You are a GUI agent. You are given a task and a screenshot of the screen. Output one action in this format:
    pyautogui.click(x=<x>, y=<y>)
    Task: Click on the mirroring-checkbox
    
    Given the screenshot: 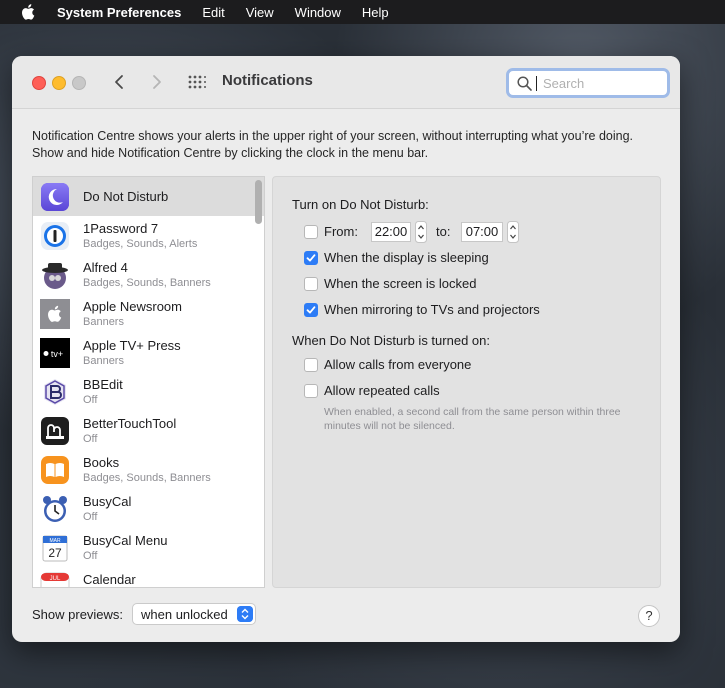 What is the action you would take?
    pyautogui.click(x=311, y=310)
    